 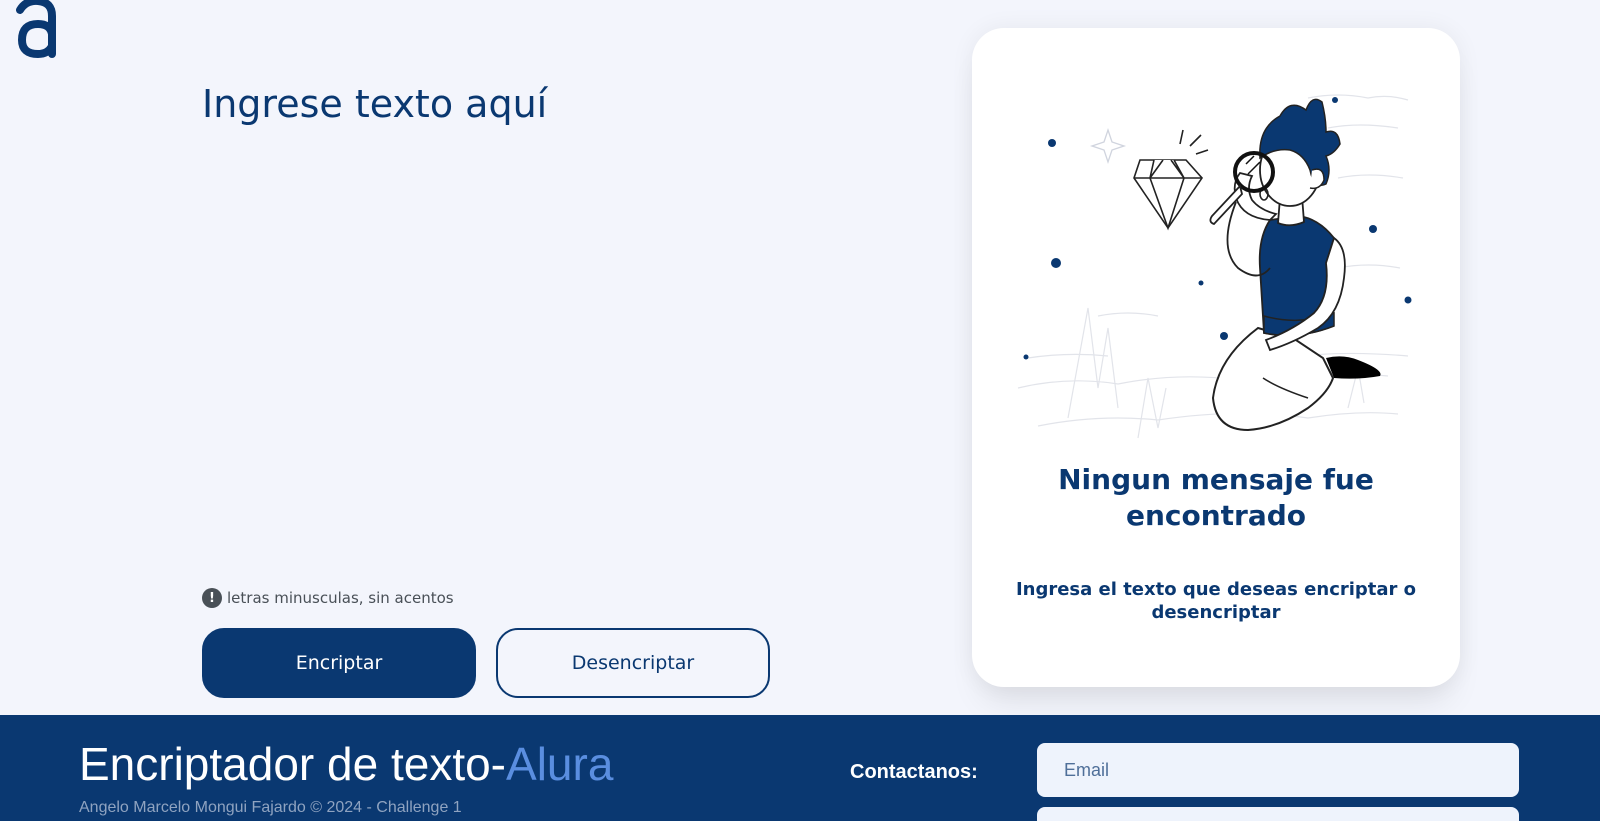 I want to click on message-input, so click(x=1278, y=814).